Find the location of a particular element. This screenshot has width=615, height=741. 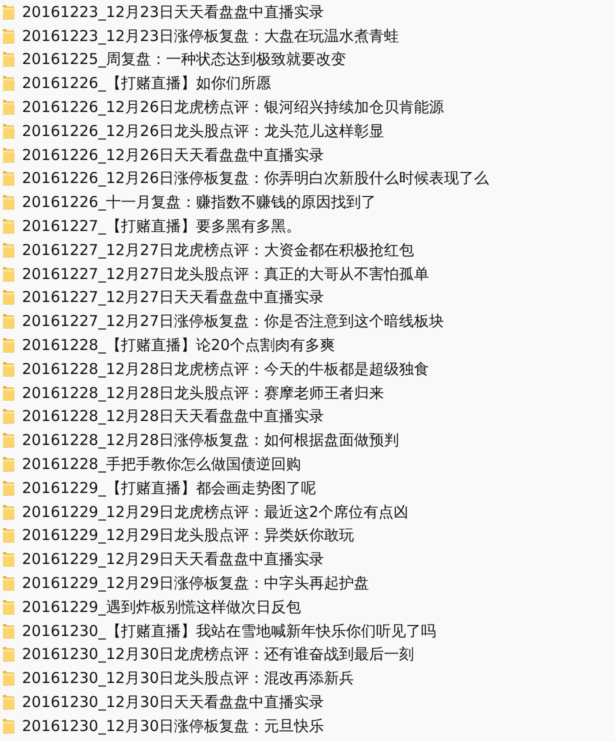

folder-name: 20161229_【打赌直播】都会画走势图了呢 is located at coordinates (169, 487).